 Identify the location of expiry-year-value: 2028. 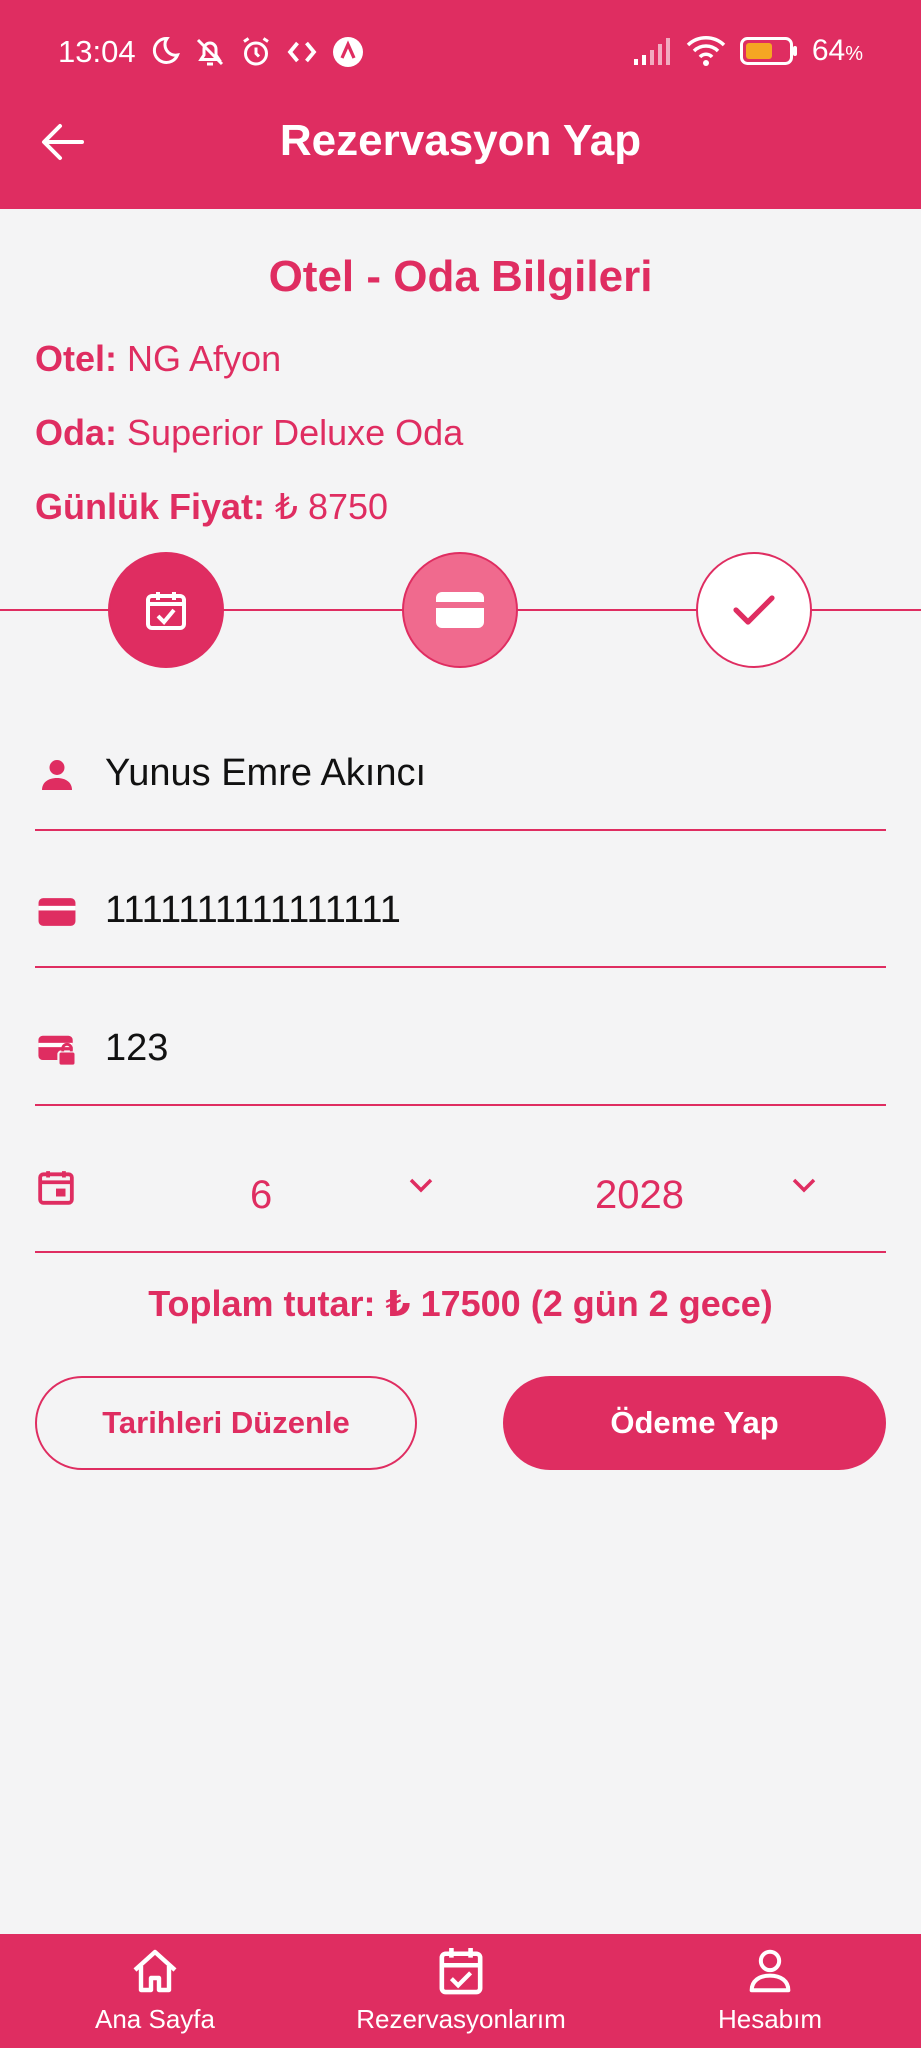
(639, 1194).